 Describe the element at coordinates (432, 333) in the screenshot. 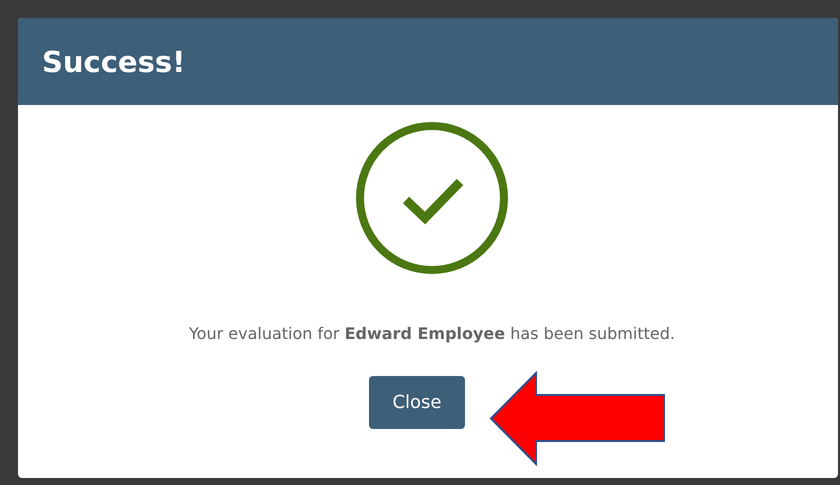

I see `confirmation-message: Your evaluation for Edward Employee has been submitted.` at that location.